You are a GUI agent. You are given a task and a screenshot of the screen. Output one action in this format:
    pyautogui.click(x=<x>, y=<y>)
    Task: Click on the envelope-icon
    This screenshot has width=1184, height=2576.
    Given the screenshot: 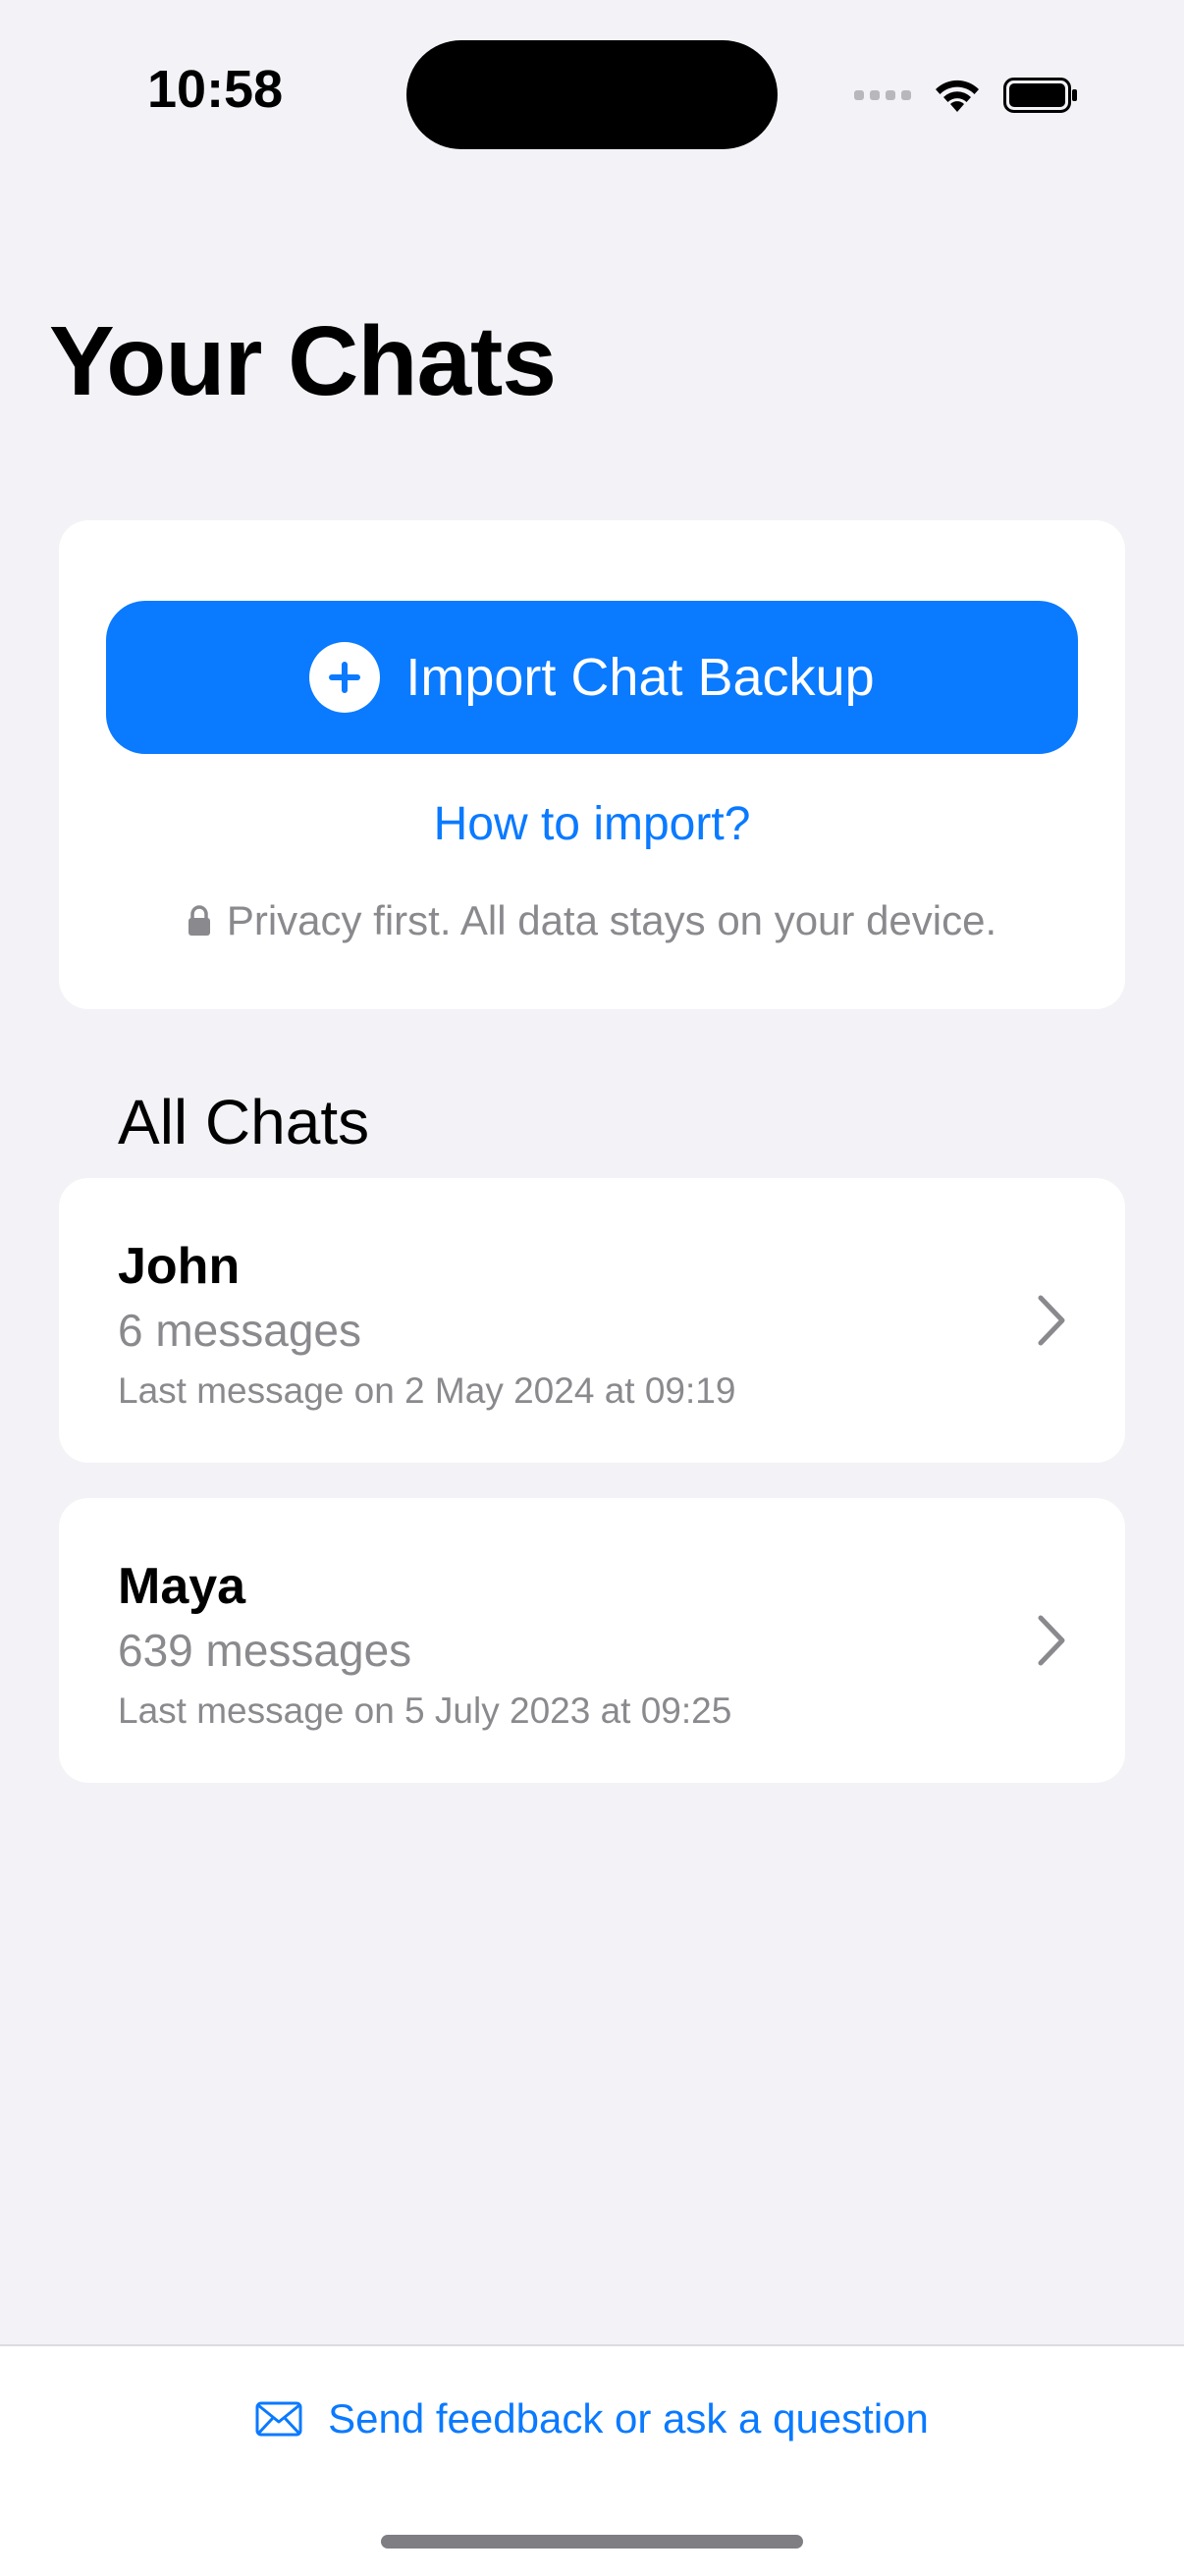 What is the action you would take?
    pyautogui.click(x=278, y=2419)
    